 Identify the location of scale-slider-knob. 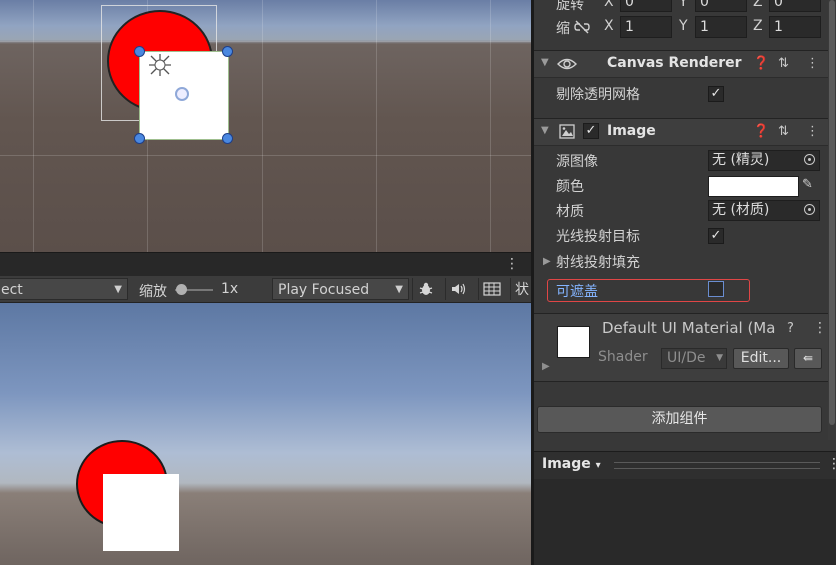
(181, 289).